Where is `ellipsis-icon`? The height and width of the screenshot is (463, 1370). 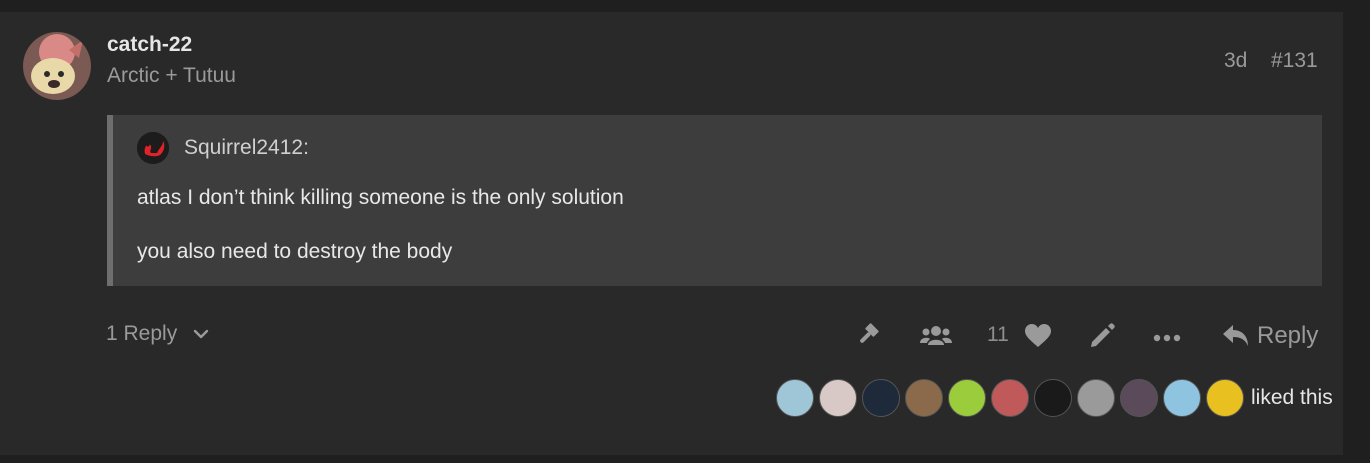
ellipsis-icon is located at coordinates (1167, 338).